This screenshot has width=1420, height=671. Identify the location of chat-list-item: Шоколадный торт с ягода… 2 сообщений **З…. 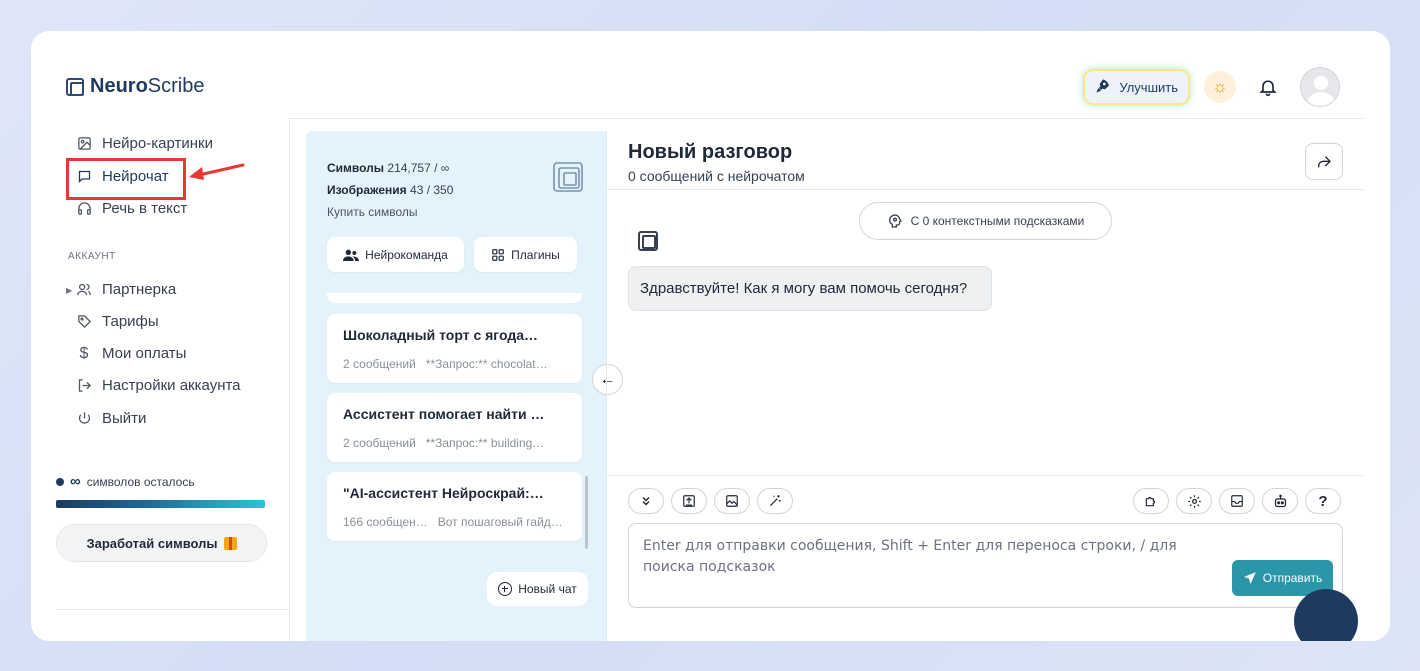
(454, 348).